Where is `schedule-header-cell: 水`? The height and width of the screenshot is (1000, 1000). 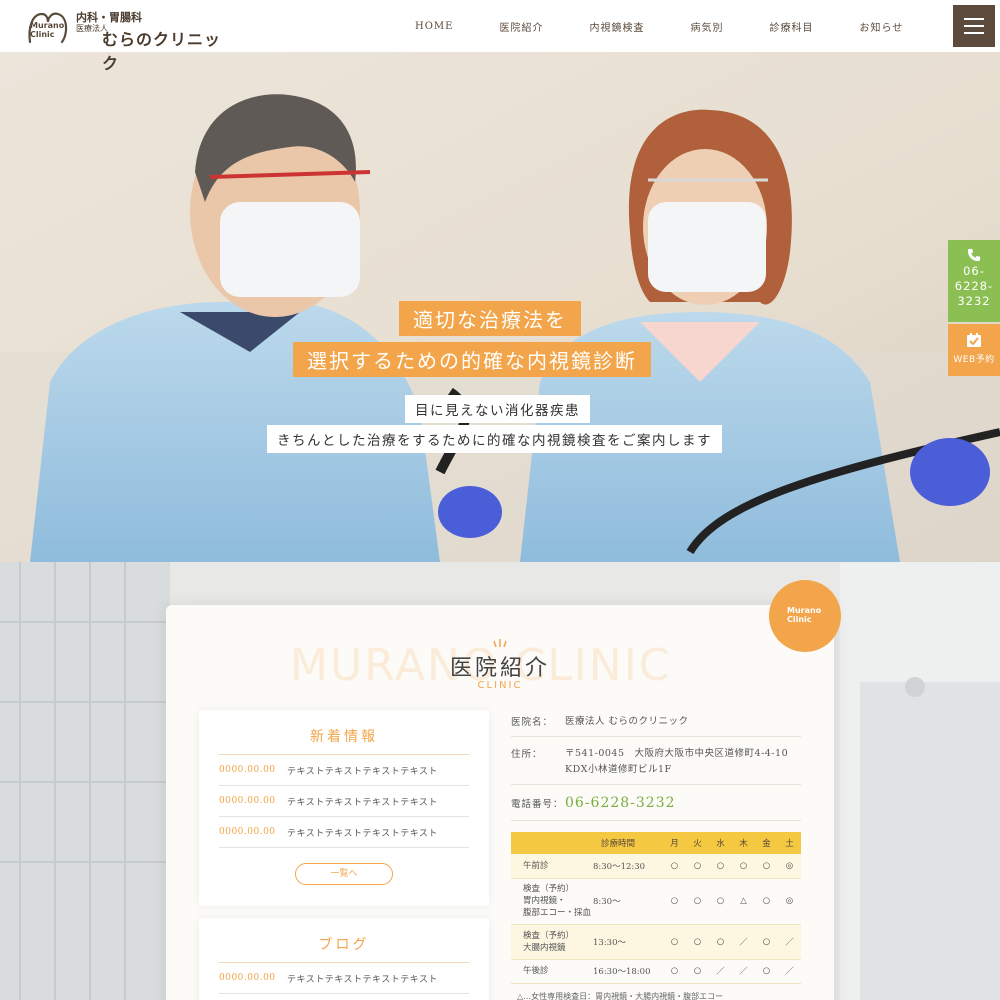 schedule-header-cell: 水 is located at coordinates (720, 843).